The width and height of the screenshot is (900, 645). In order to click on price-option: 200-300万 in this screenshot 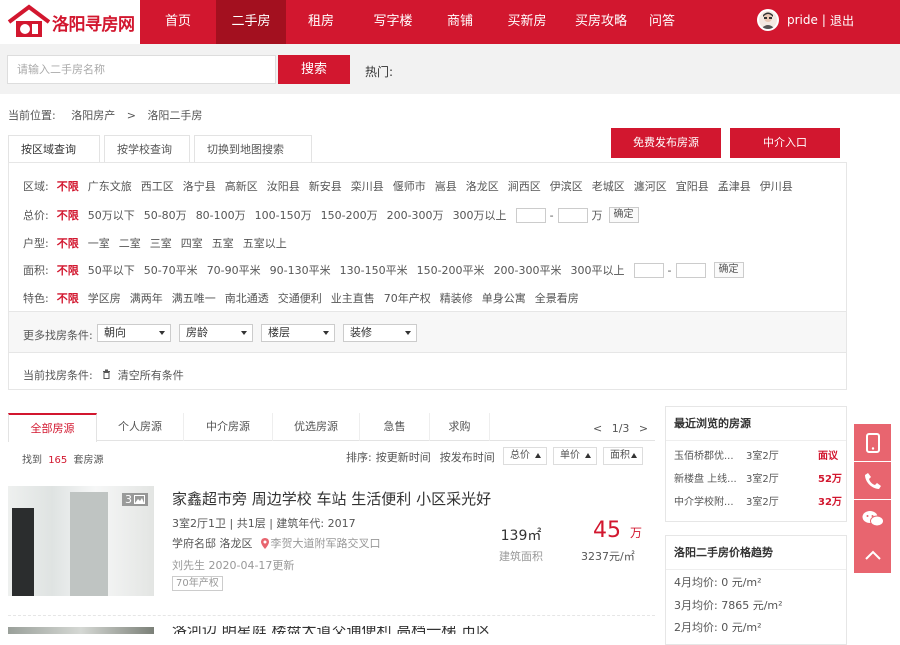, I will do `click(415, 215)`.